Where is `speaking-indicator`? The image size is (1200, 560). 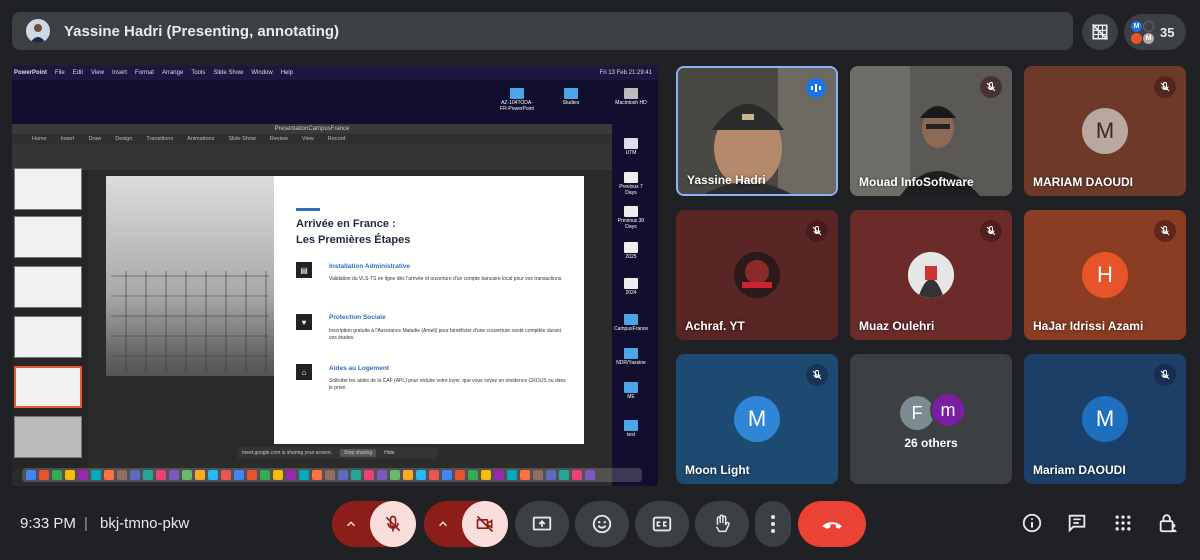 speaking-indicator is located at coordinates (816, 88).